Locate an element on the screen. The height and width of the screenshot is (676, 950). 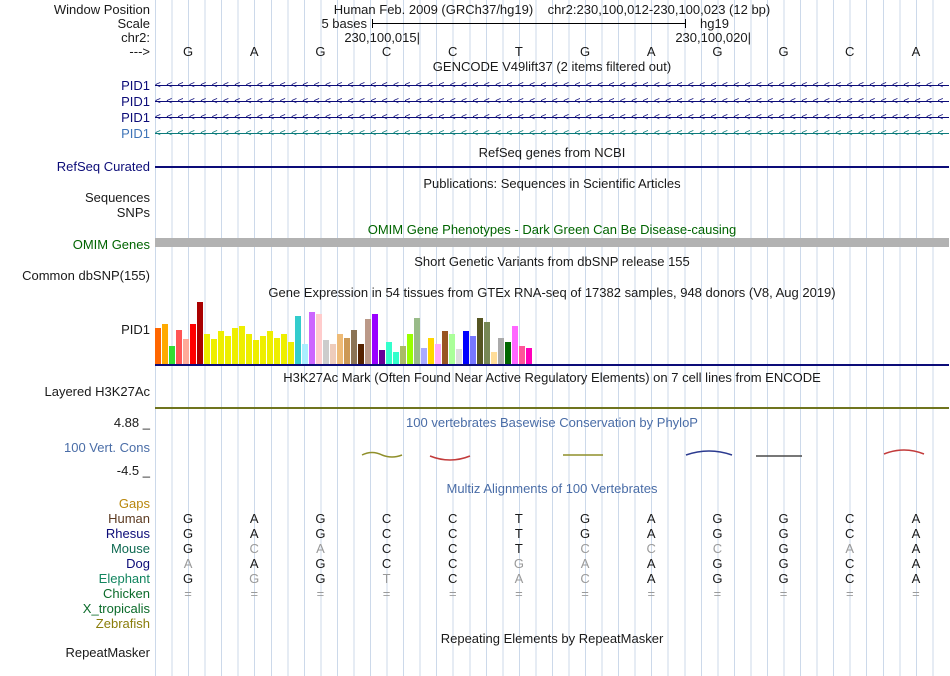
alignment-row: Mouse G C A C C T C C C G A A is located at coordinates (475, 548).